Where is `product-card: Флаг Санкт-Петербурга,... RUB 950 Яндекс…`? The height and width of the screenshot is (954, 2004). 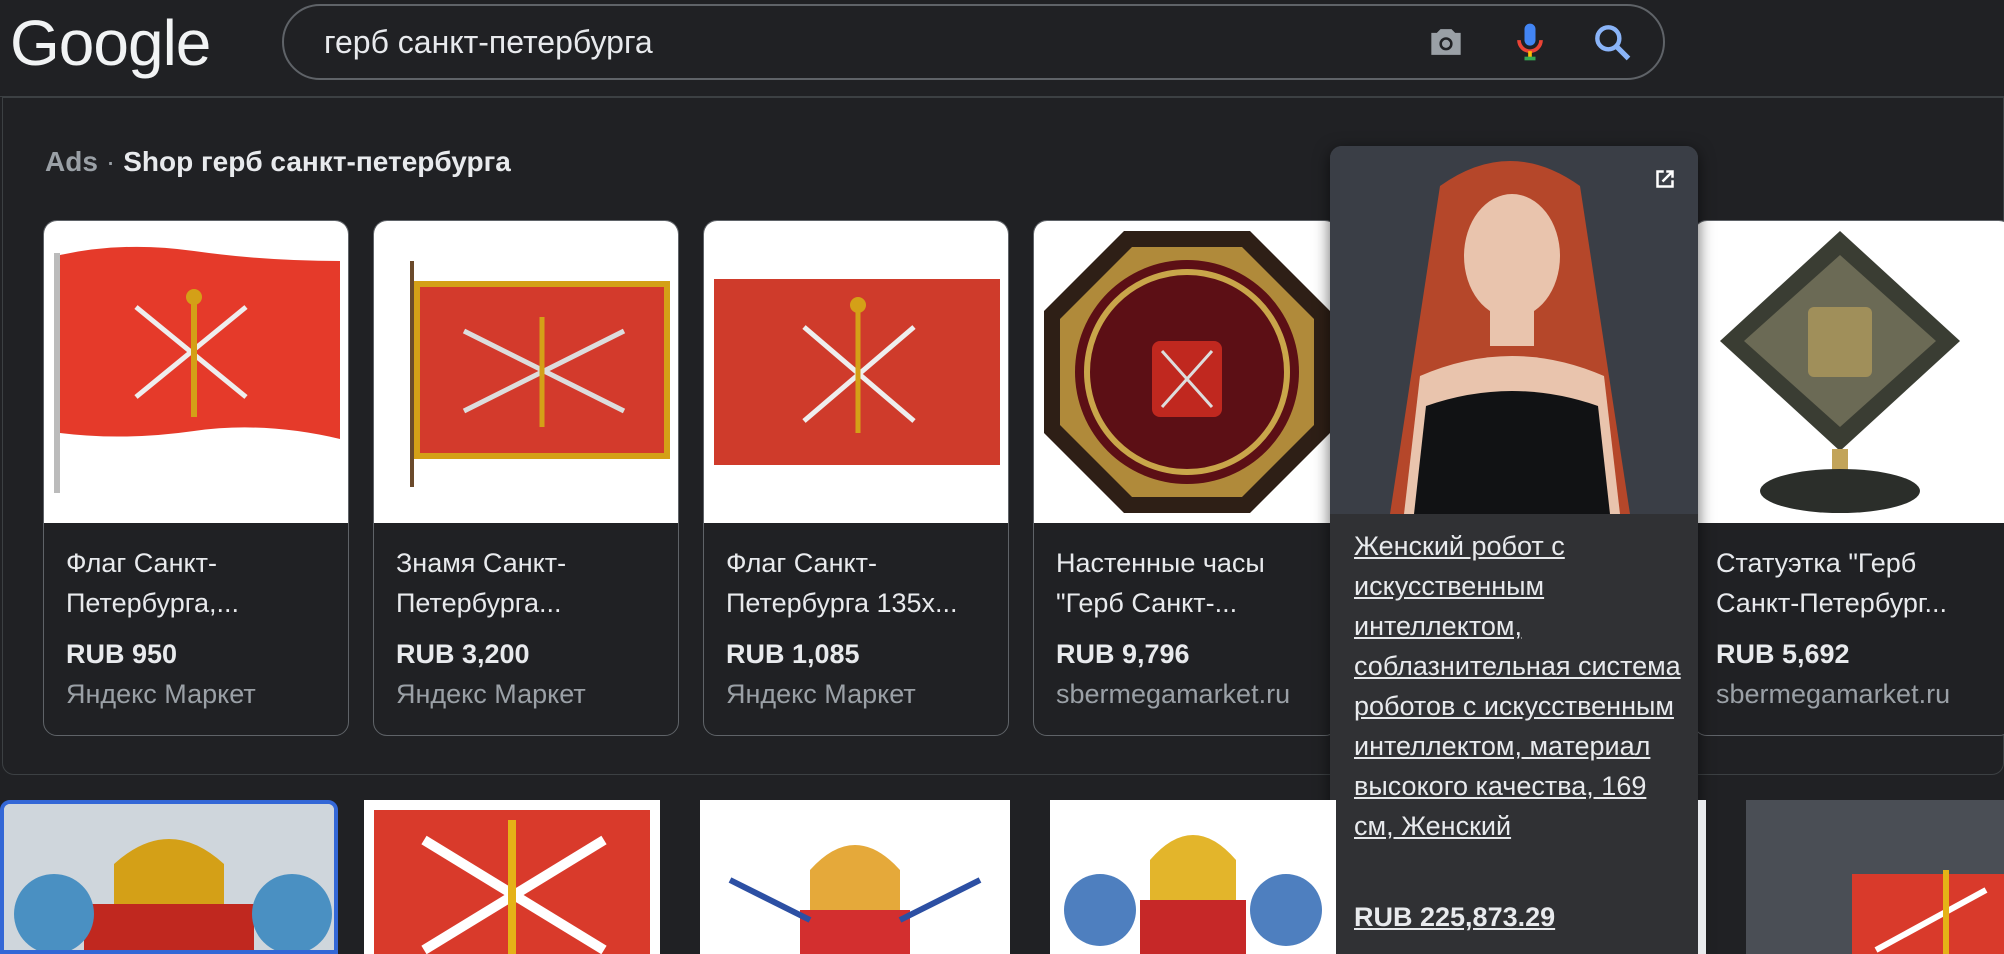
product-card: Флаг Санкт-Петербурга,... RUB 950 Яндекс… is located at coordinates (196, 478).